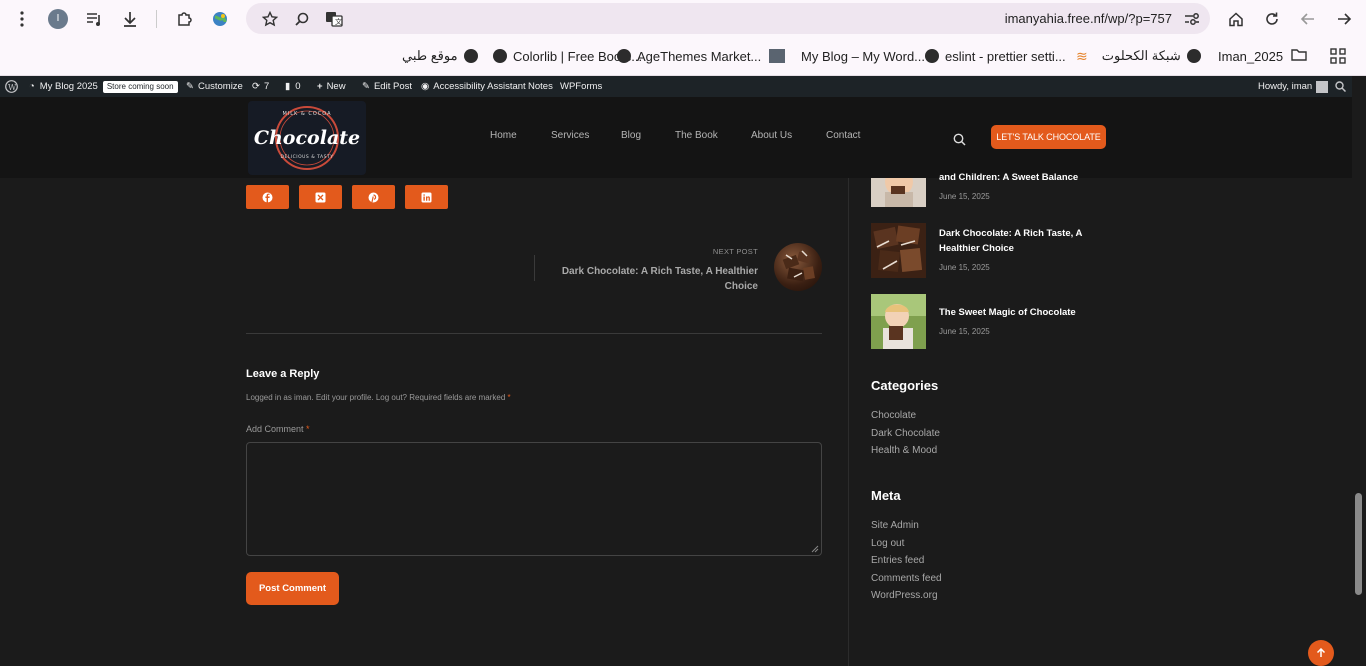 Image resolution: width=1366 pixels, height=666 pixels. I want to click on media-control-icon, so click(94, 19).